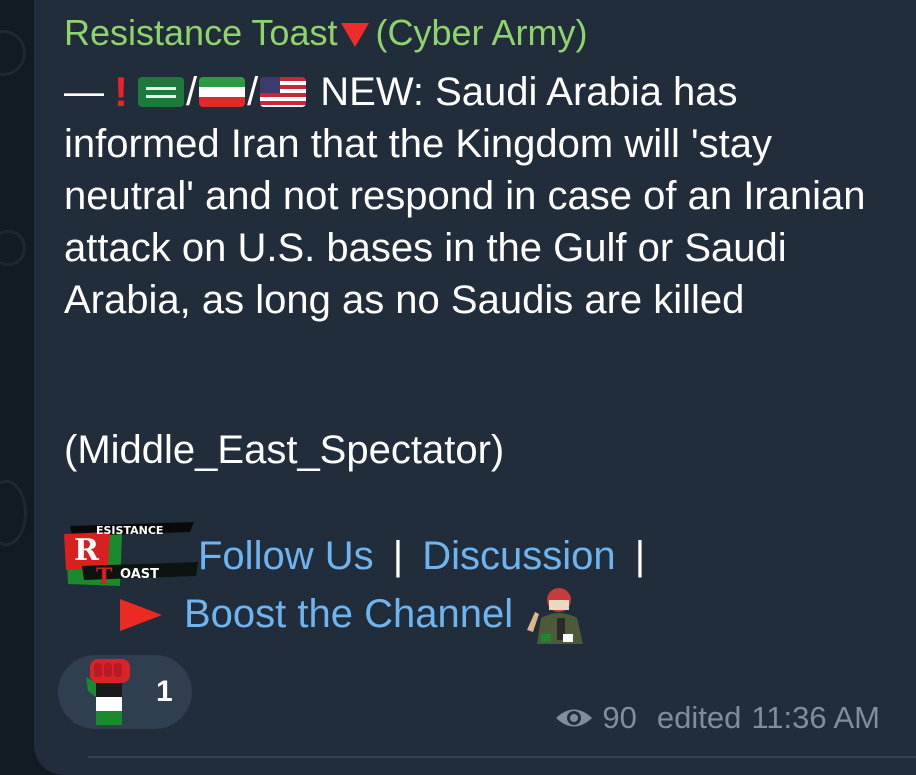  Describe the element at coordinates (284, 450) in the screenshot. I see `source-credit: (Middle_East_Spectator)` at that location.